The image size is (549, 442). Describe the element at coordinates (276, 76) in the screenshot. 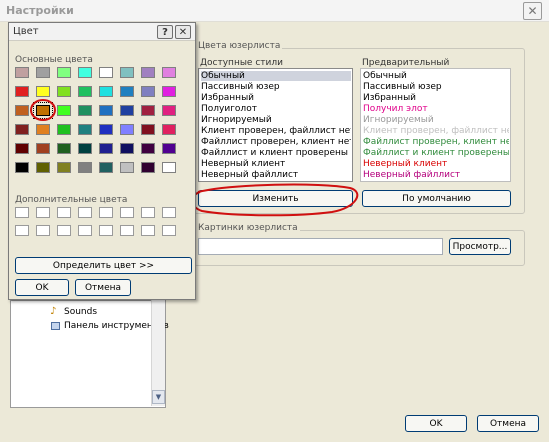

I see `available-style-item: Обычный` at that location.